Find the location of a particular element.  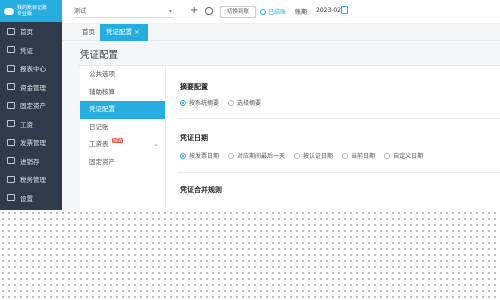

subnav-item-journal: 日记账 is located at coordinates (122, 128).